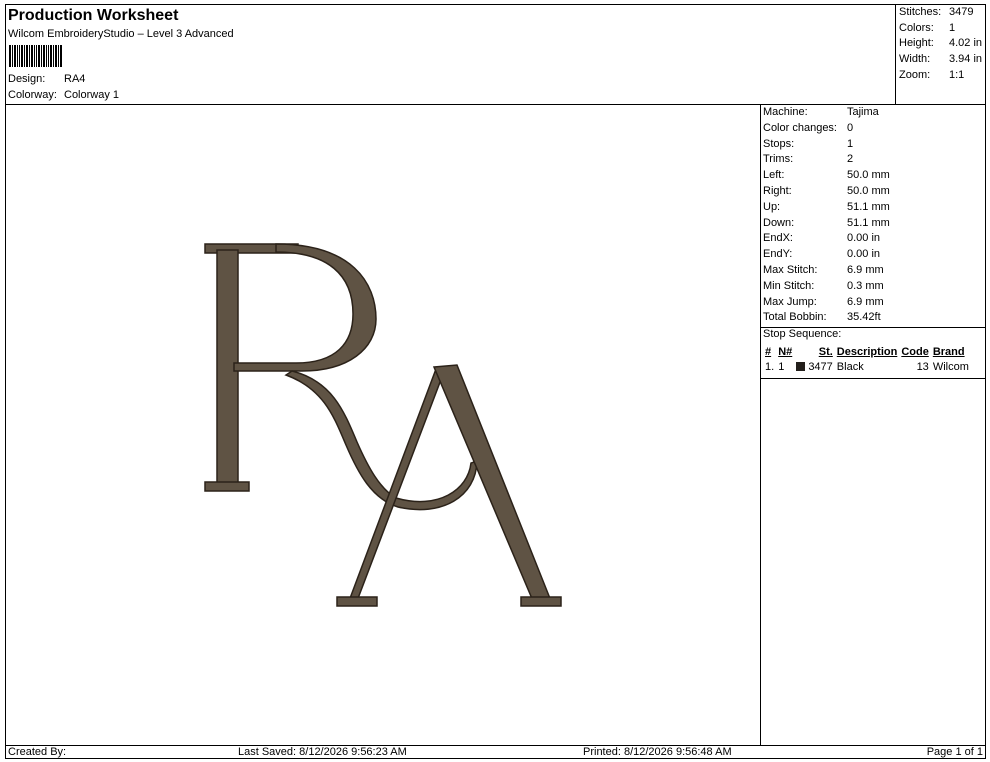 The width and height of the screenshot is (990, 762). What do you see at coordinates (915, 59) in the screenshot?
I see `stat-label: Width:` at bounding box center [915, 59].